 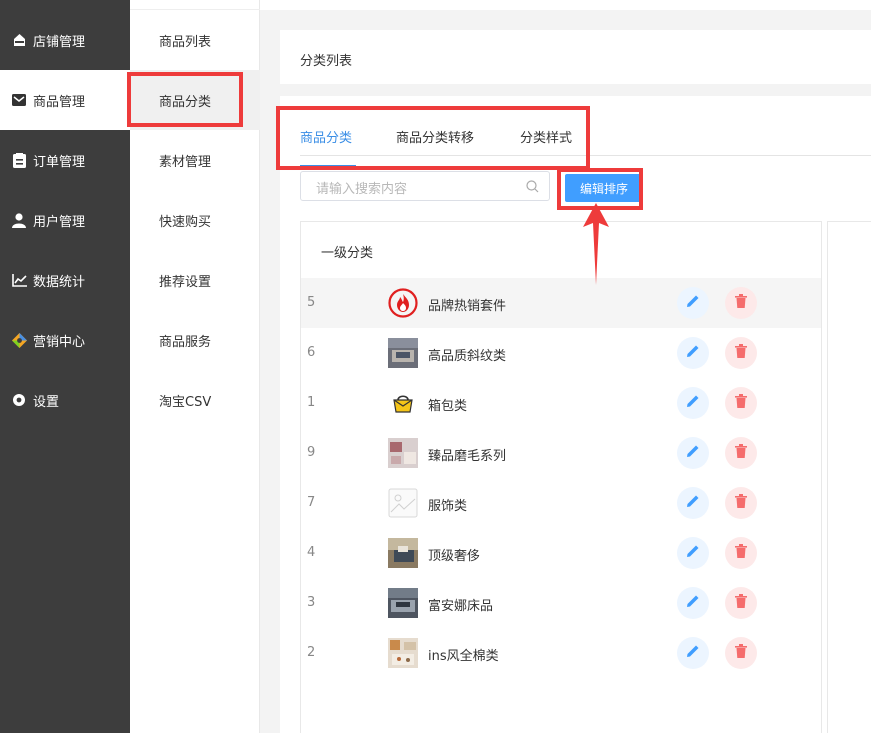 I want to click on sidebar-item-products: 商品管理, so click(x=65, y=100).